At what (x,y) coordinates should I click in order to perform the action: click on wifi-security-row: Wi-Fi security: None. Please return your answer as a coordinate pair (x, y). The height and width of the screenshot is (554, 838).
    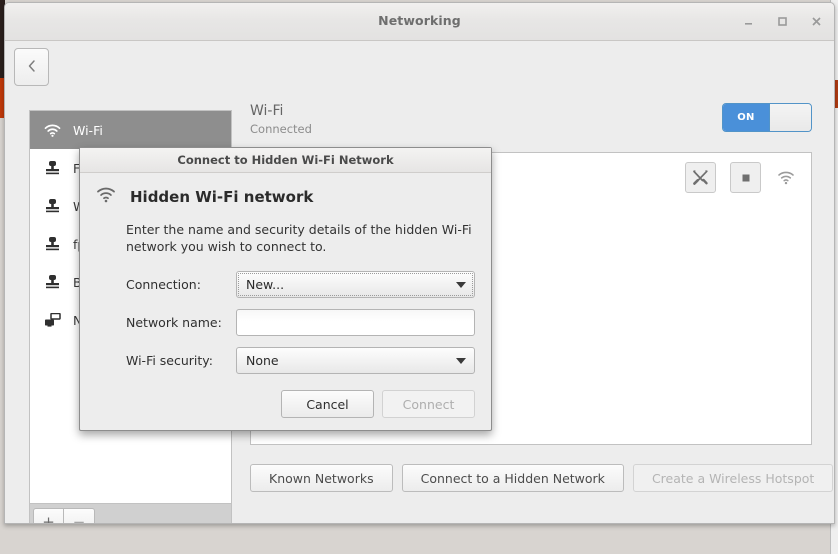
    Looking at the image, I should click on (300, 360).